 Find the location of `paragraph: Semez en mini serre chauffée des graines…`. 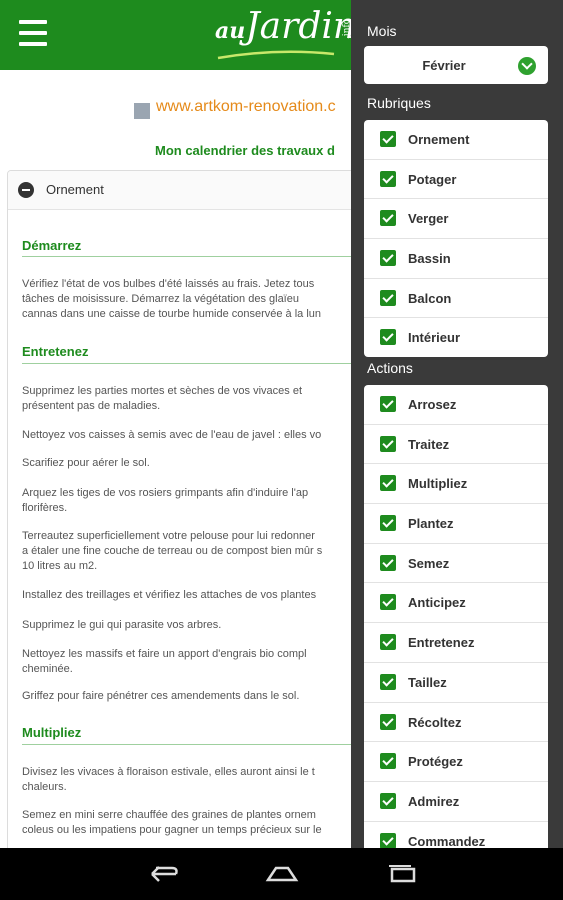

paragraph: Semez en mini serre chauffée des graines… is located at coordinates (172, 822).